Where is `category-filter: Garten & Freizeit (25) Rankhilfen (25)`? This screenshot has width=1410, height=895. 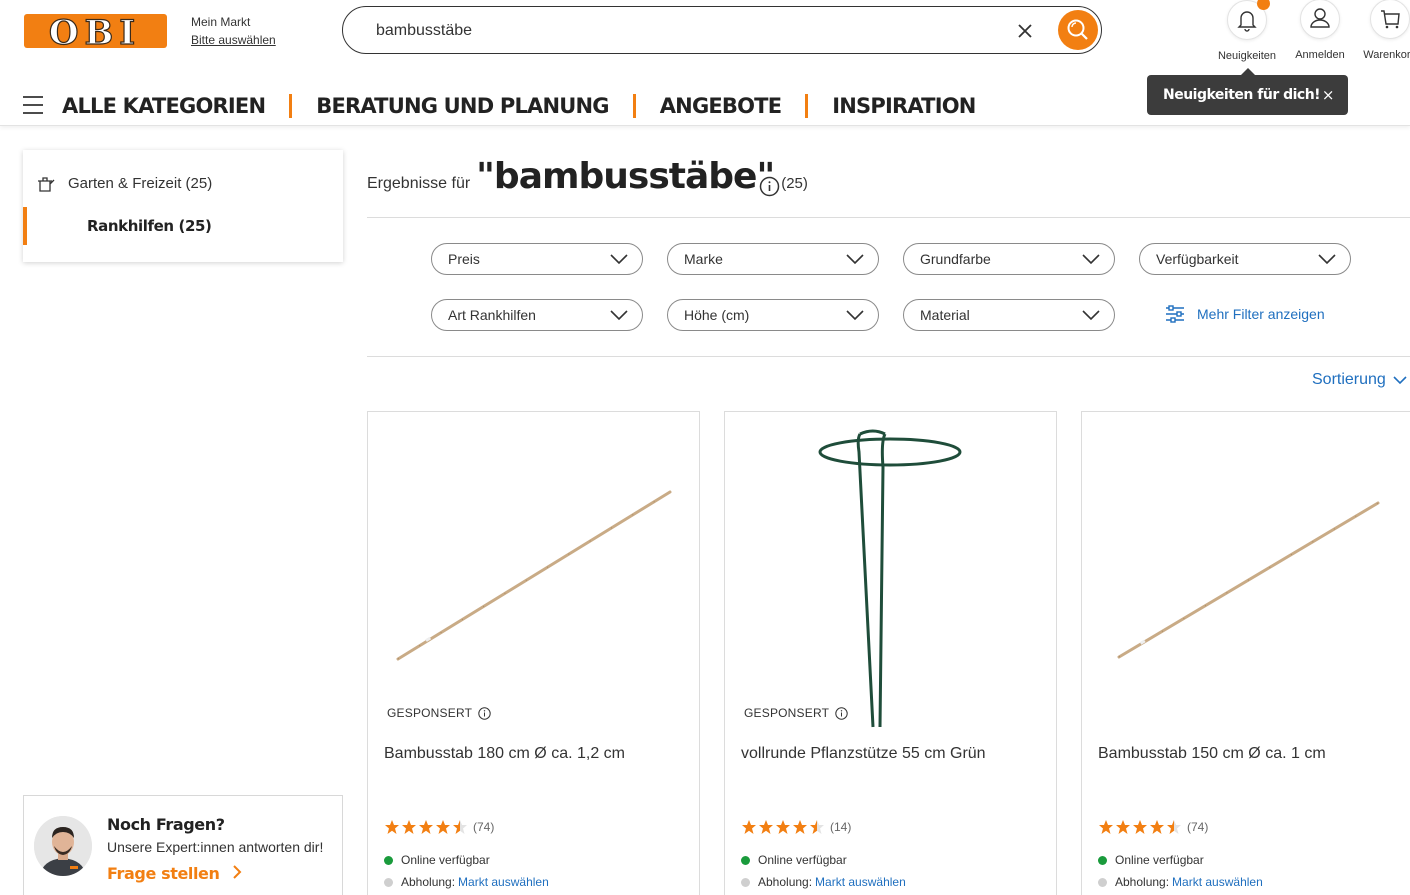 category-filter: Garten & Freizeit (25) Rankhilfen (25) is located at coordinates (183, 206).